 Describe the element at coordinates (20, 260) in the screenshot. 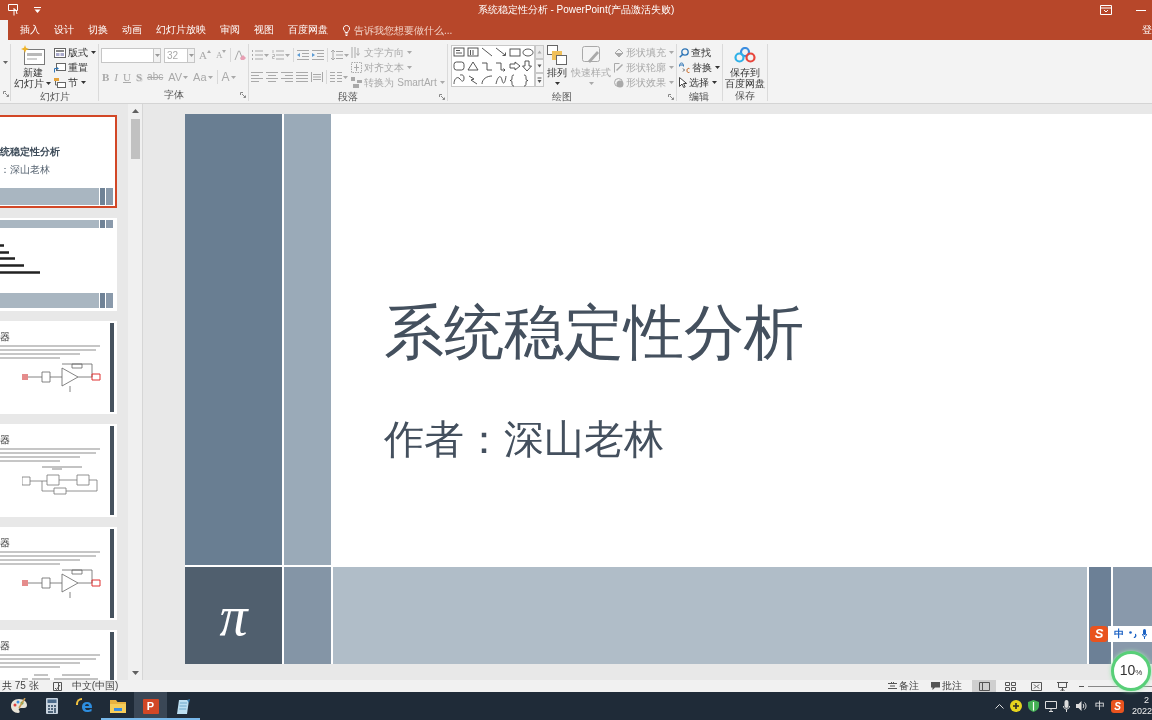

I see `bold-text-lines` at that location.